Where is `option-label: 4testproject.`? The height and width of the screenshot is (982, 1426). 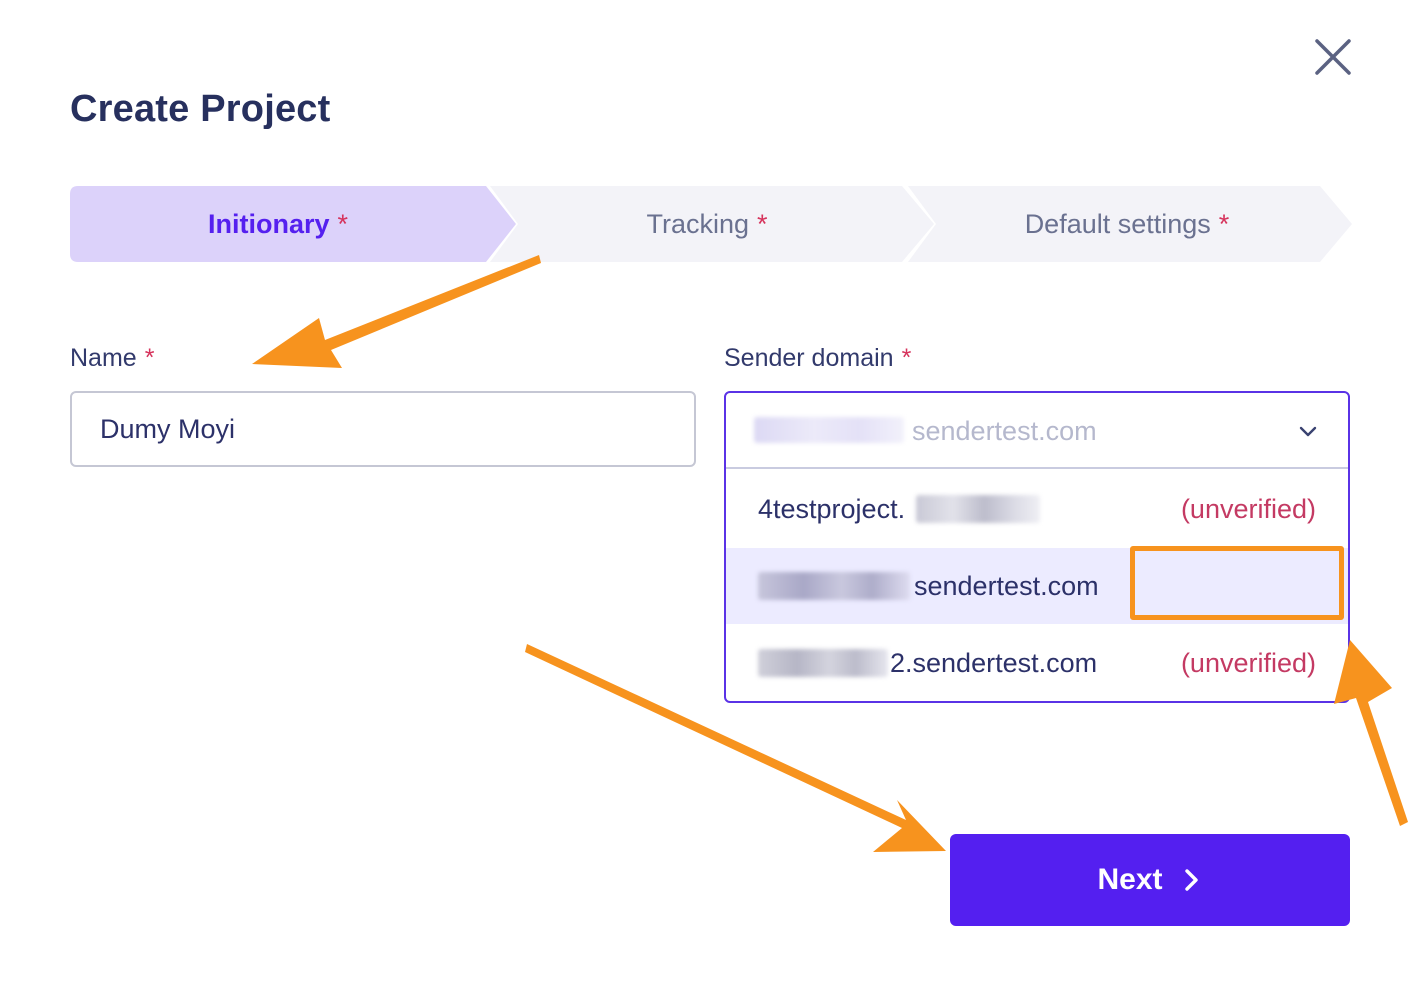 option-label: 4testproject. is located at coordinates (832, 509).